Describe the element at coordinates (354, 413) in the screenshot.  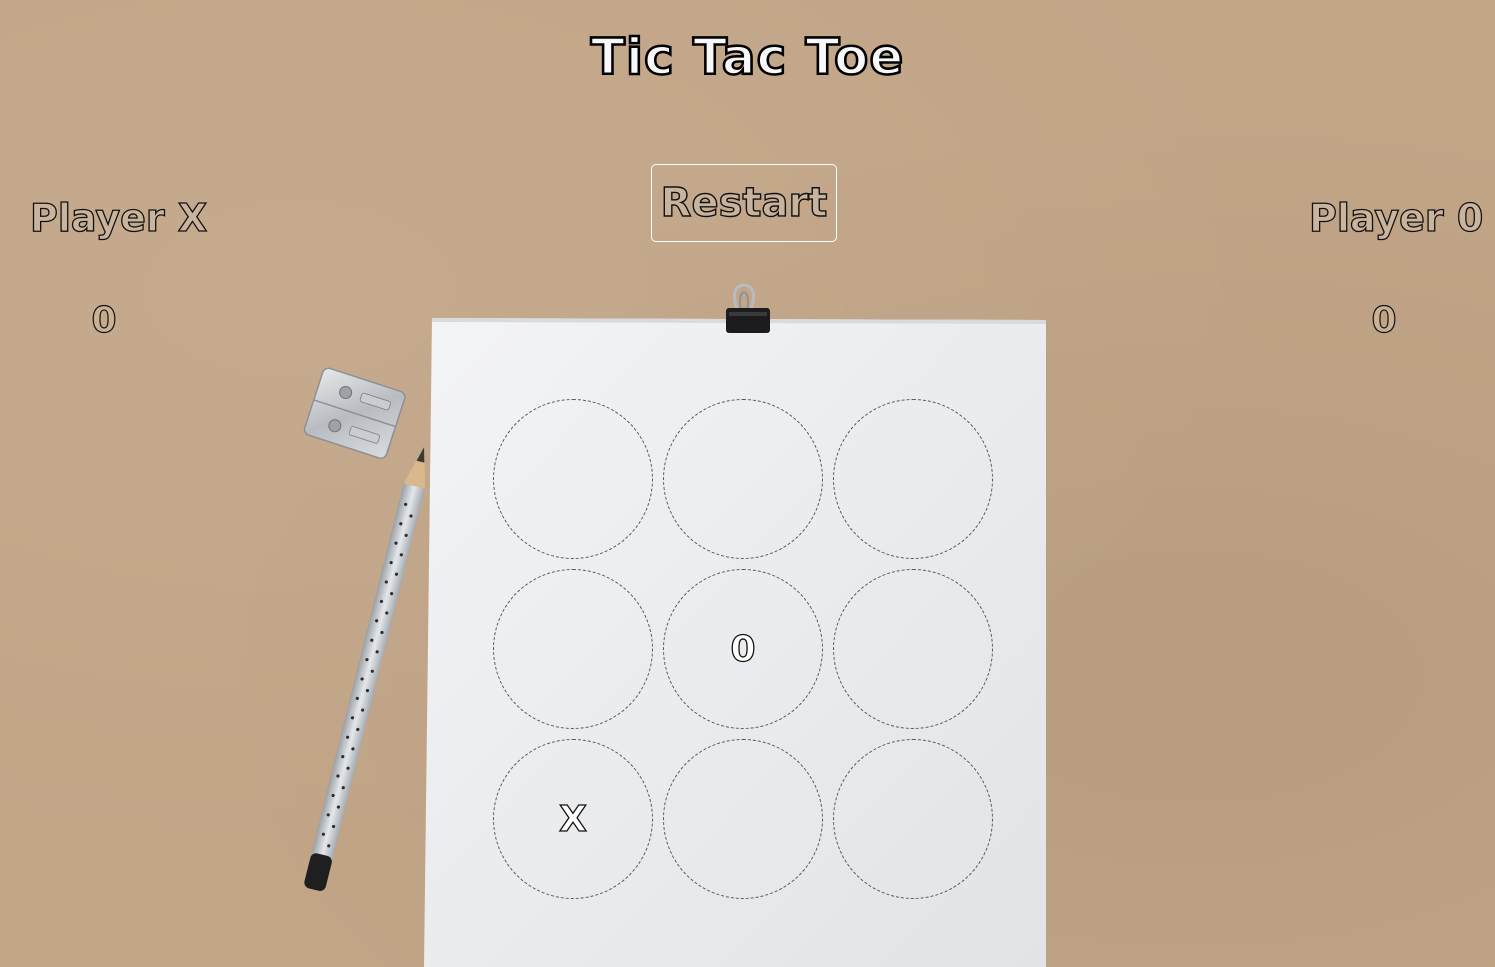
I see `pencil-sharpener` at that location.